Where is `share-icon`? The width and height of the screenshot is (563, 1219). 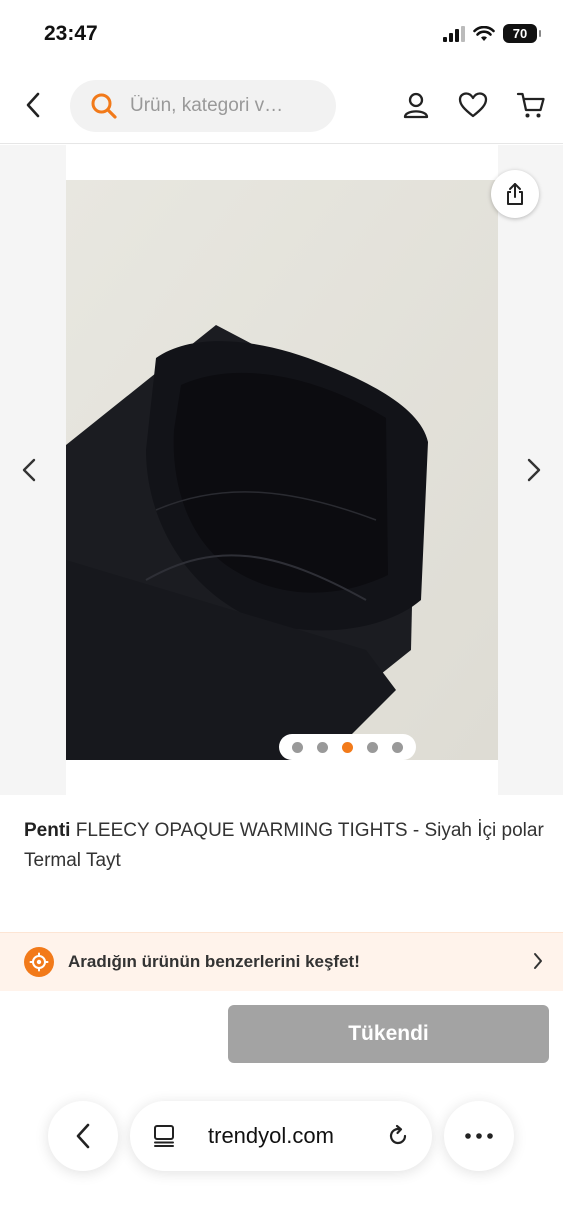 share-icon is located at coordinates (515, 194).